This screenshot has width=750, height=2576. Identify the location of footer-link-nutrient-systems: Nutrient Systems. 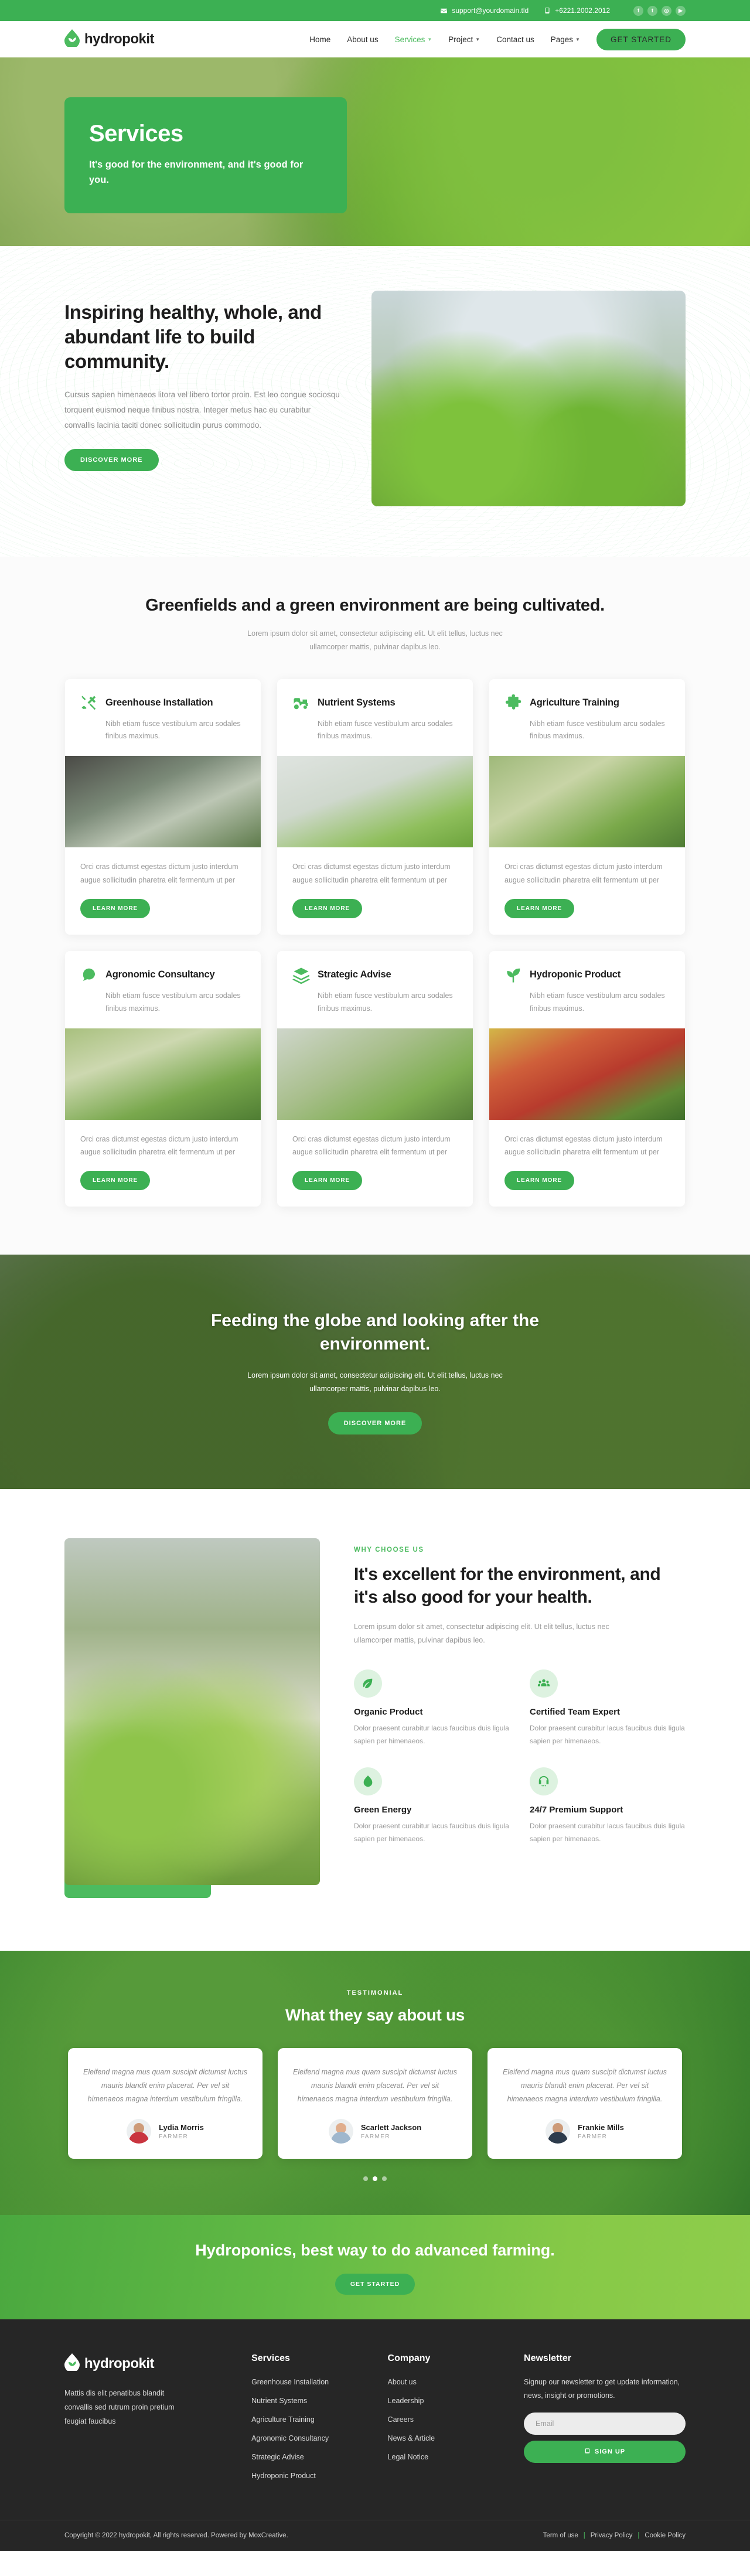
(279, 2401).